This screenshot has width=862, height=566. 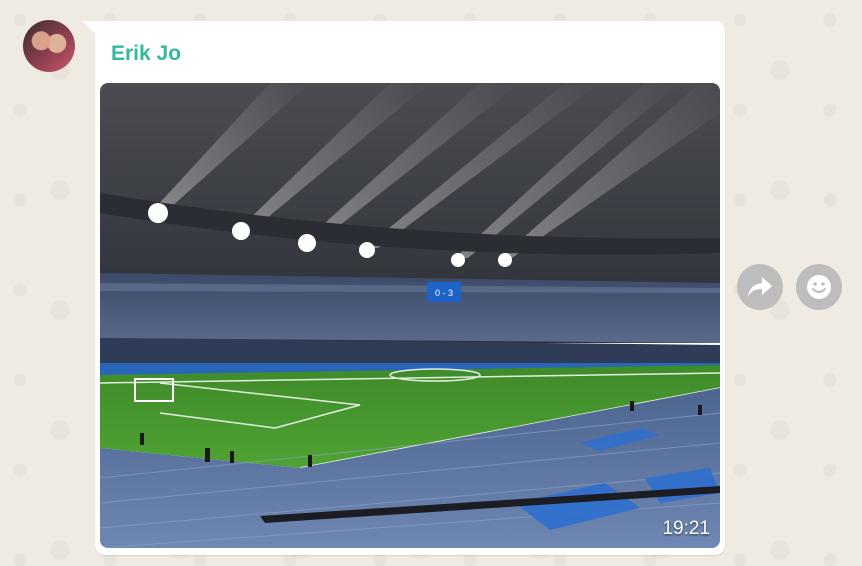 I want to click on message-timestamp: 19:21, so click(x=686, y=528).